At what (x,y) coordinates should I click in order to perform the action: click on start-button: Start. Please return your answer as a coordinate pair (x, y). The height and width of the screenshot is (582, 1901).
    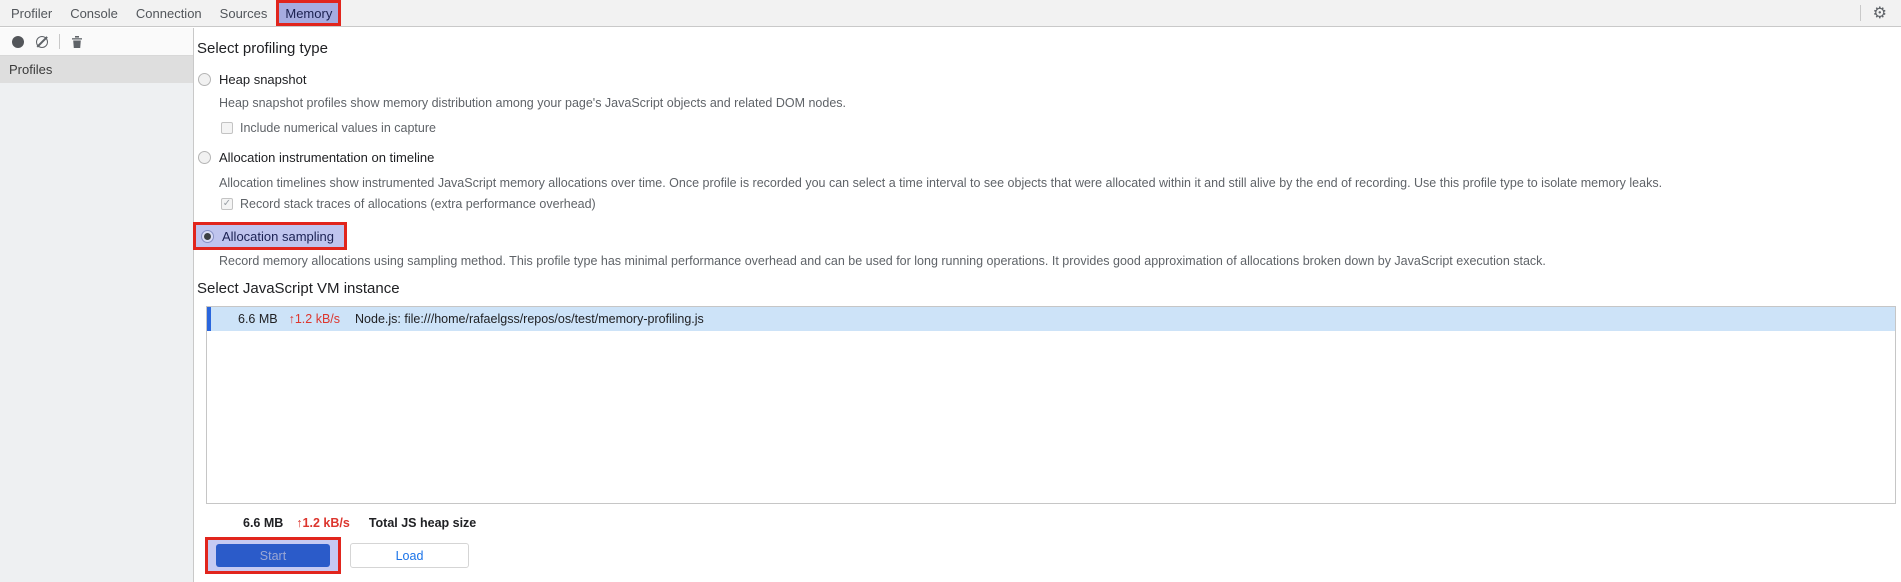
    Looking at the image, I should click on (273, 555).